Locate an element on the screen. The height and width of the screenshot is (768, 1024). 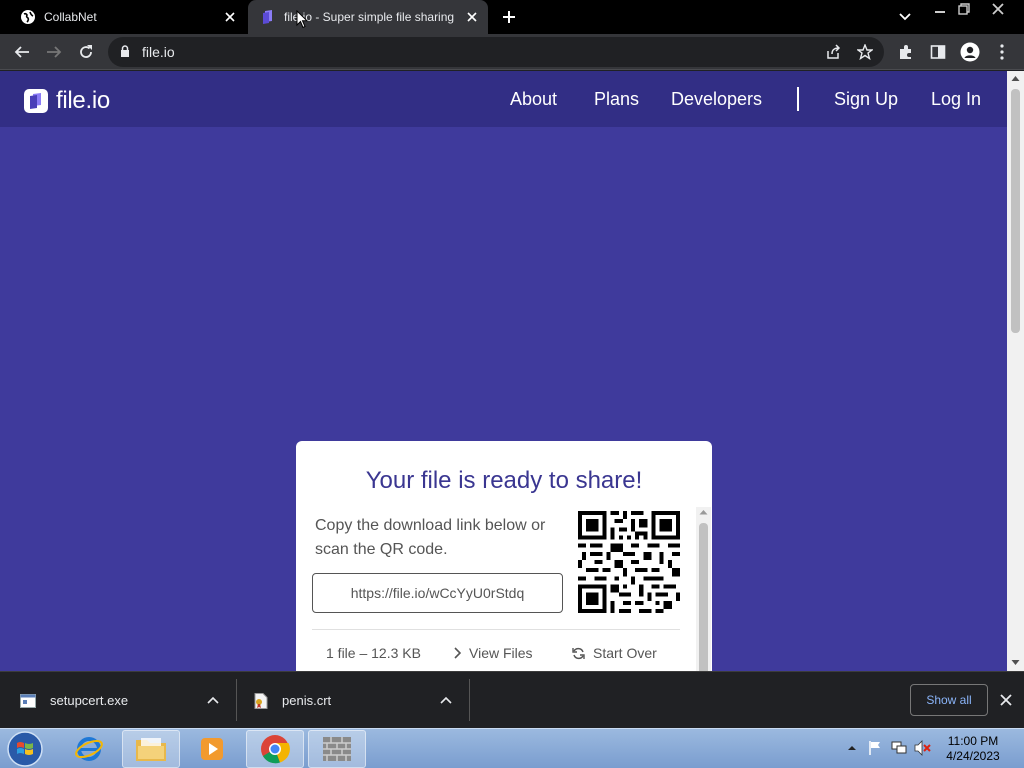
logo-text: file.io is located at coordinates (83, 100).